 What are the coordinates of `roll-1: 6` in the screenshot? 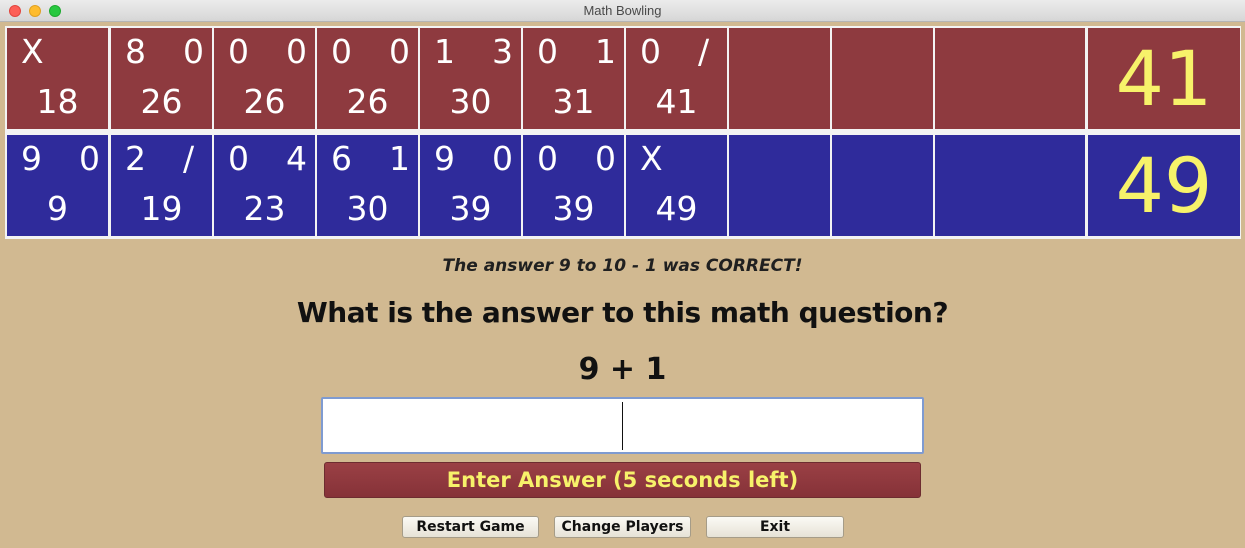 It's located at (341, 158).